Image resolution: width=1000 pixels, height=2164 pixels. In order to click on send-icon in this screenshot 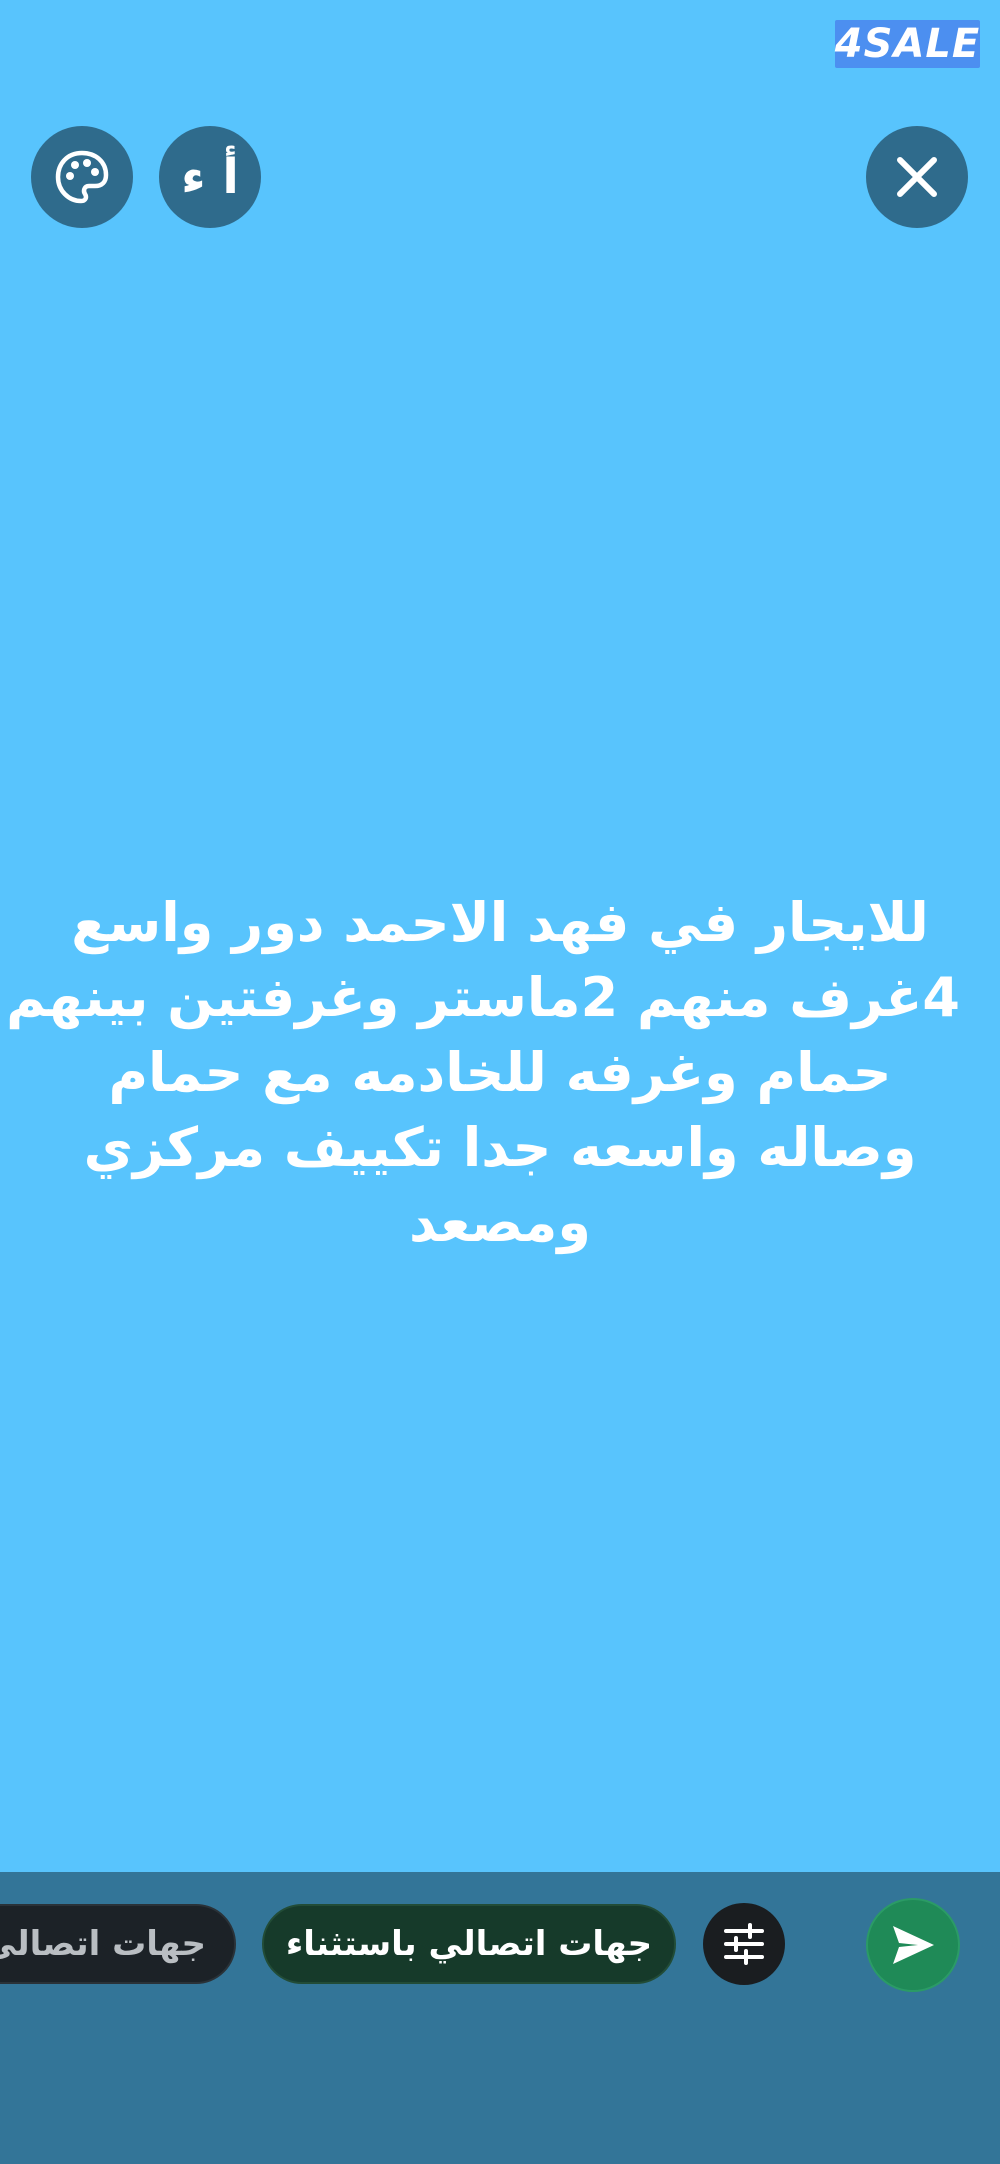, I will do `click(913, 1945)`.